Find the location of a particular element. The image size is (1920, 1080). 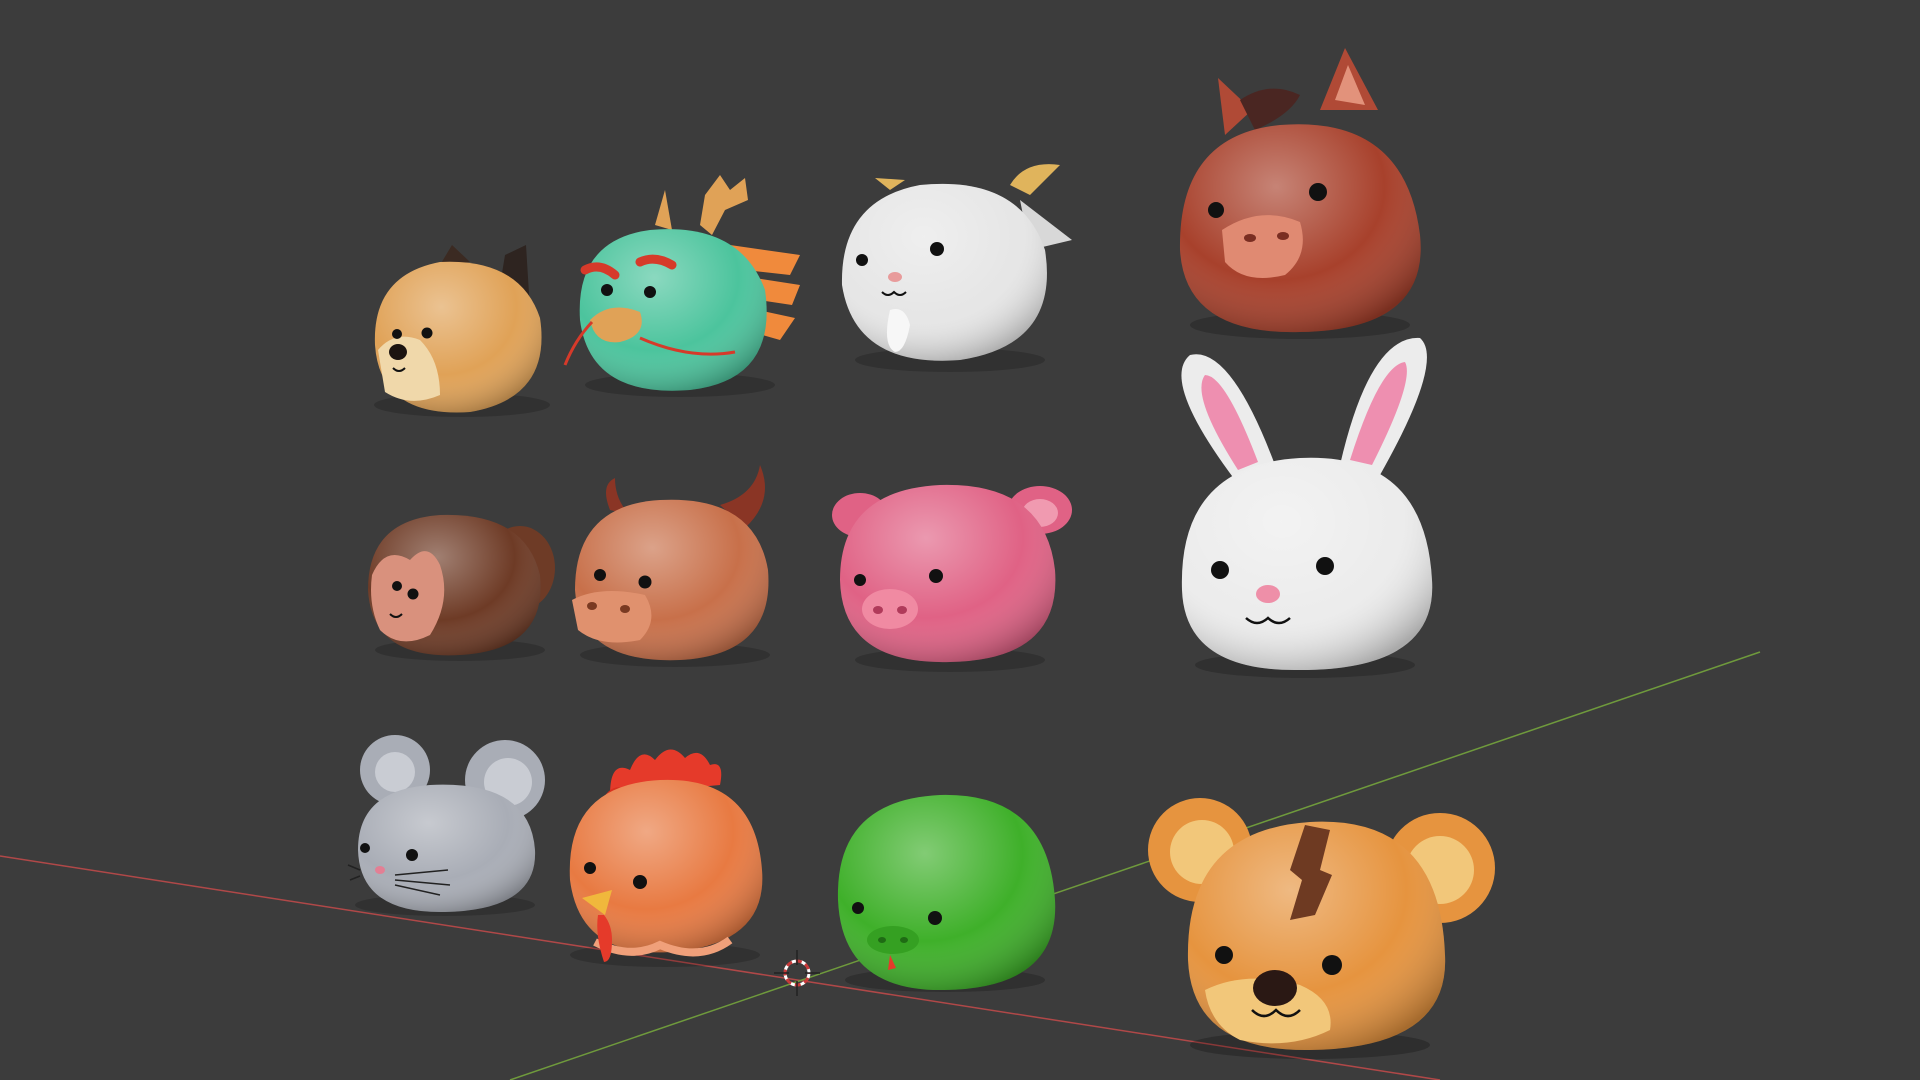

dog-head-icon is located at coordinates (462, 331).